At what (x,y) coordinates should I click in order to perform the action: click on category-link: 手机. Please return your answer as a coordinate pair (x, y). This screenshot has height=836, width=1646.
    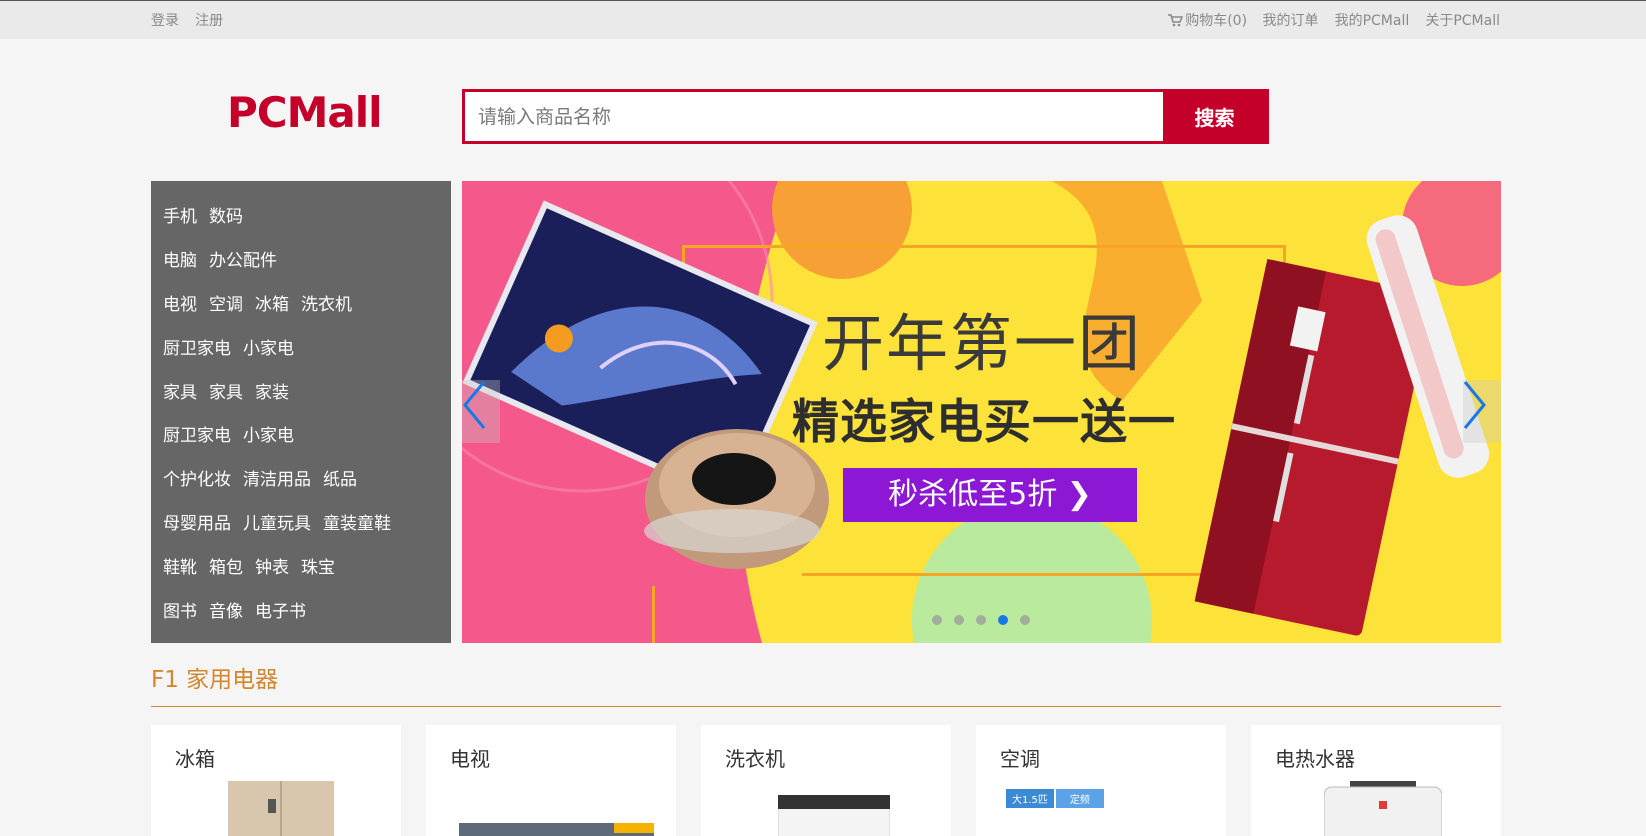
    Looking at the image, I should click on (180, 214).